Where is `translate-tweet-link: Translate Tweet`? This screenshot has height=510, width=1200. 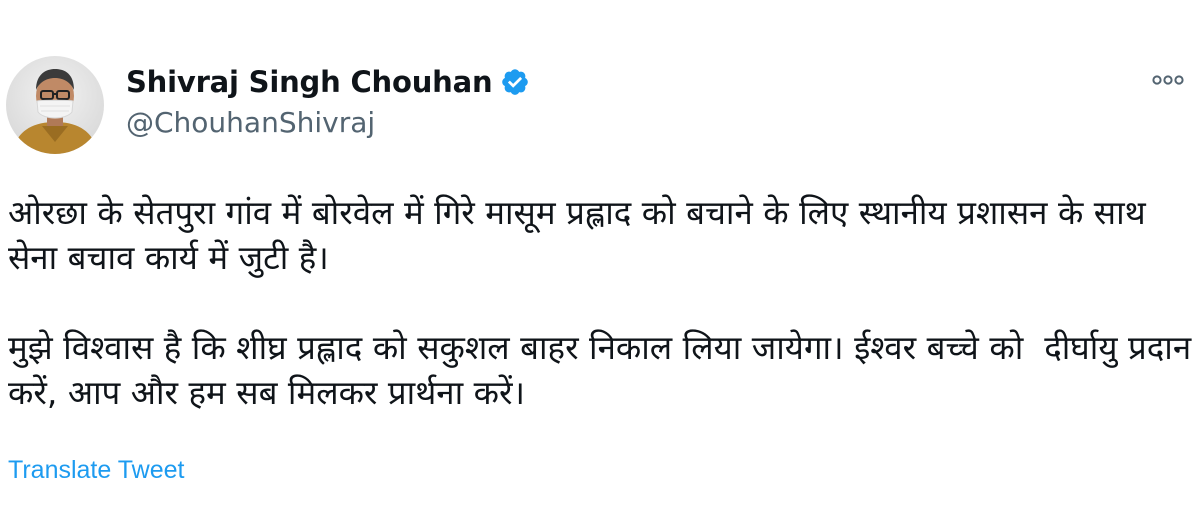 translate-tweet-link: Translate Tweet is located at coordinates (96, 470).